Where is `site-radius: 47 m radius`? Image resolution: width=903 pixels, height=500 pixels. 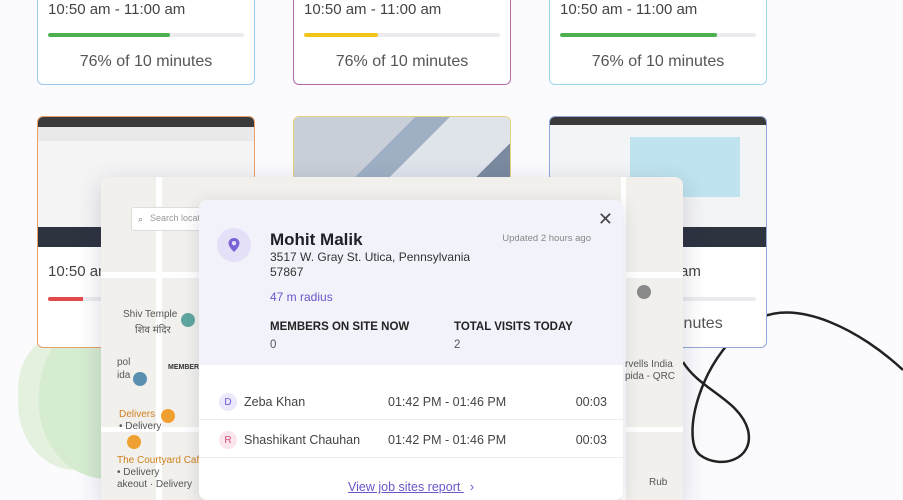 site-radius: 47 m radius is located at coordinates (301, 297).